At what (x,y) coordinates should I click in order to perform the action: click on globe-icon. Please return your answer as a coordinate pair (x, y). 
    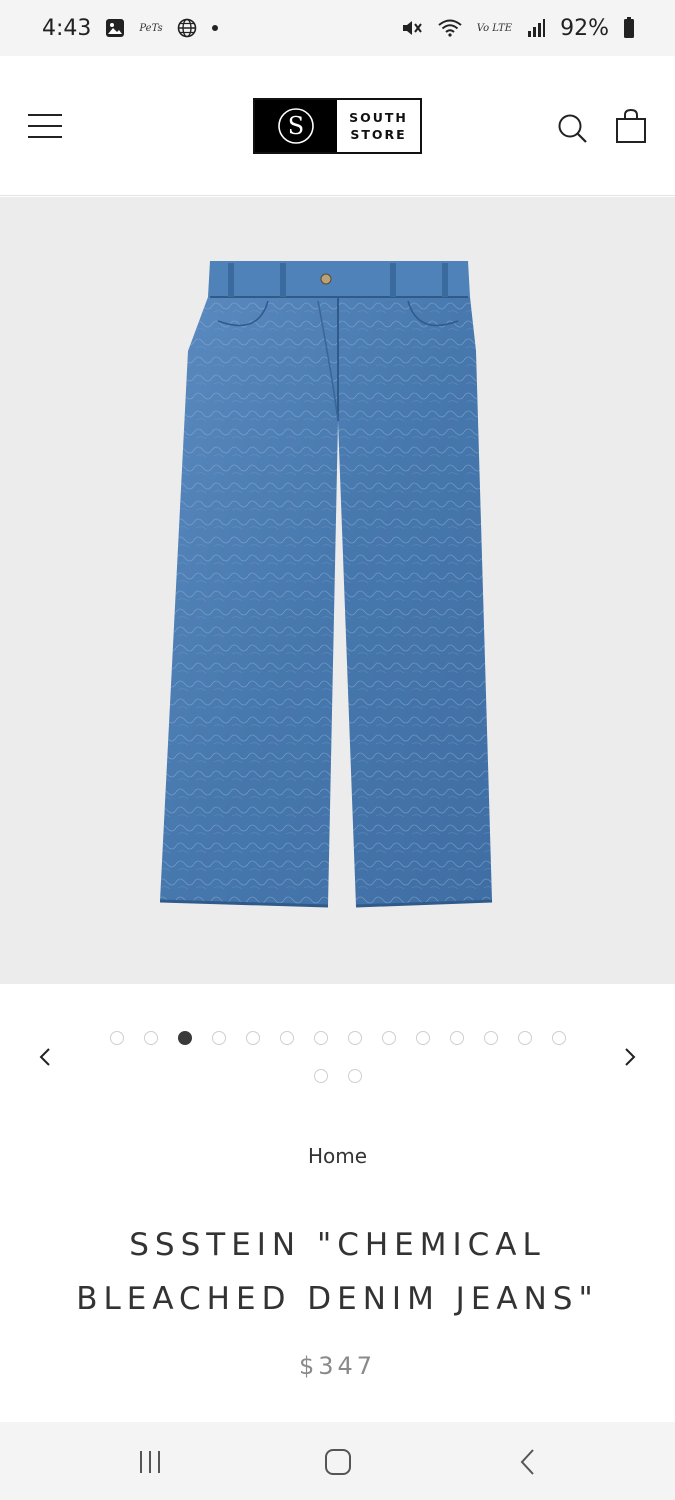
    Looking at the image, I should click on (187, 28).